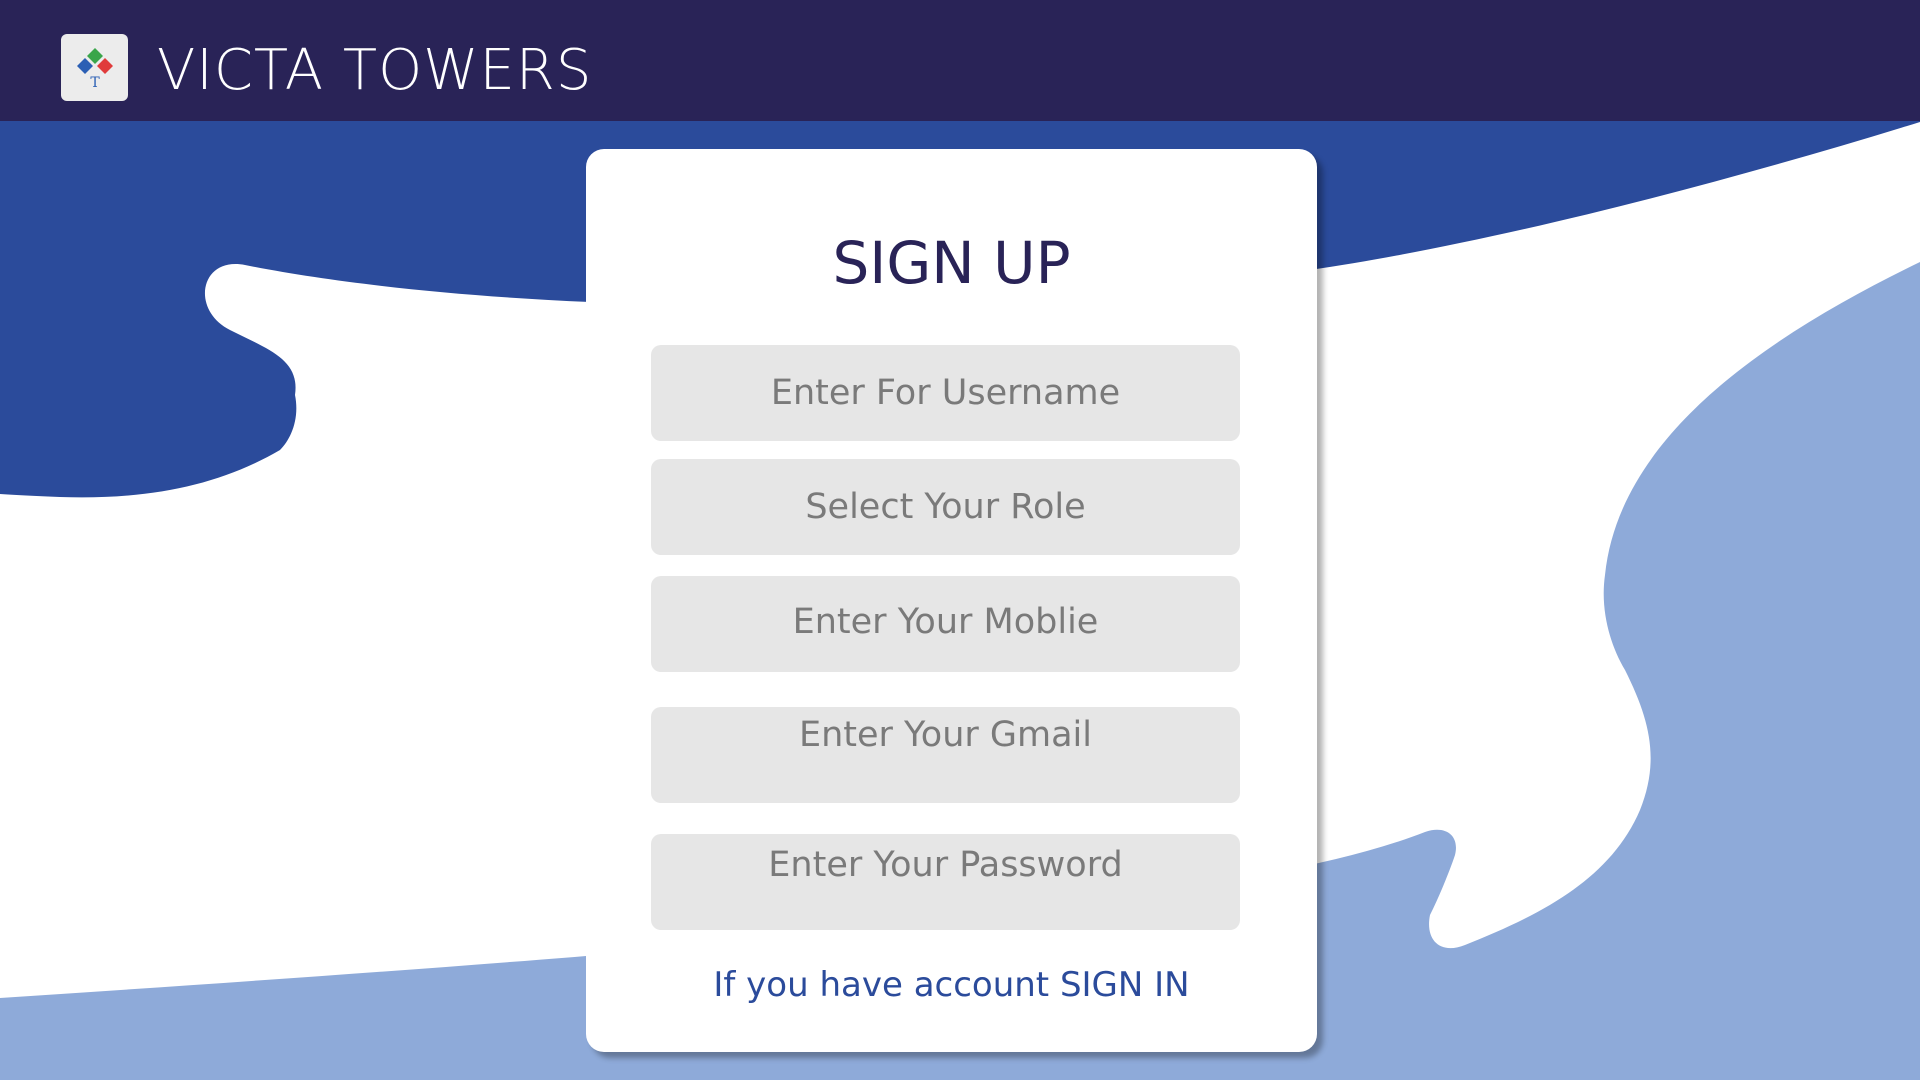 The height and width of the screenshot is (1080, 1920). I want to click on password-field: Enter Your Password, so click(945, 882).